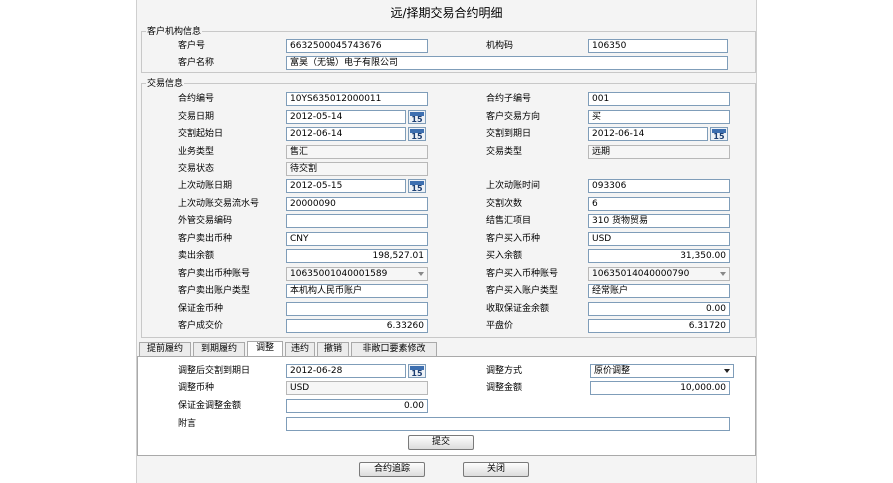 The width and height of the screenshot is (893, 483). Describe the element at coordinates (196, 388) in the screenshot. I see `adjust-ccy-label: 调整币种` at that location.